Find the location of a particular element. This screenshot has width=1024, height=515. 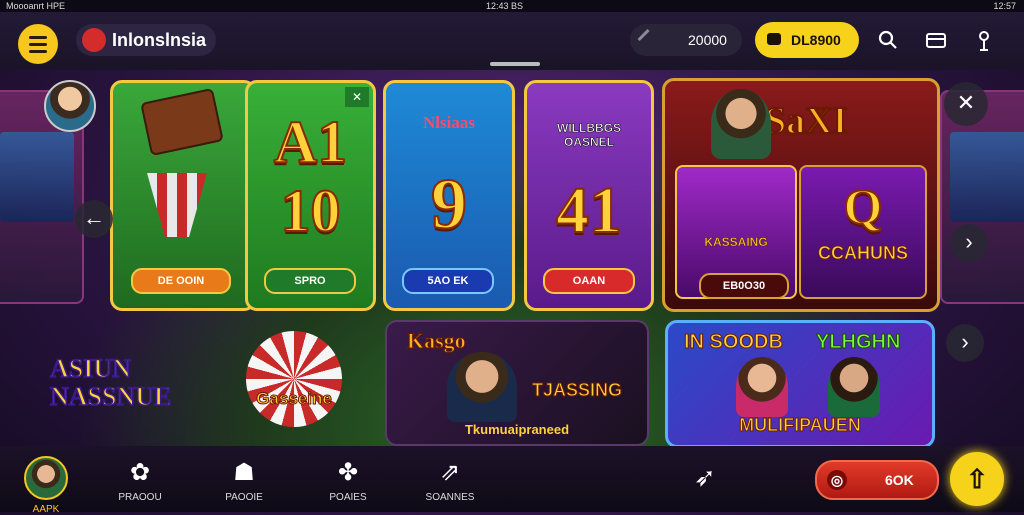

game-card-subtitle: TJASSING is located at coordinates (577, 390).